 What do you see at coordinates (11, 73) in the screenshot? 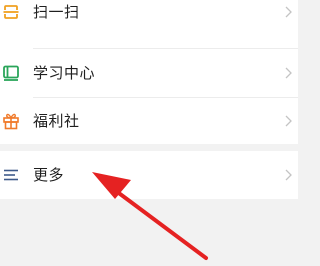
I see `book-icon` at bounding box center [11, 73].